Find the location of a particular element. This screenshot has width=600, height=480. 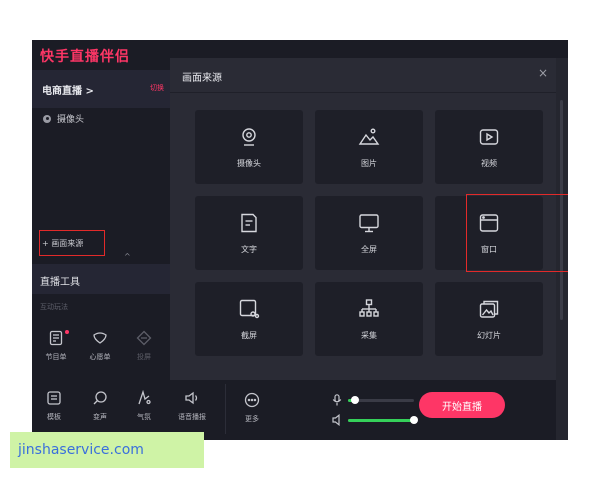

add-source-button: + 画面来源 is located at coordinates (72, 243).